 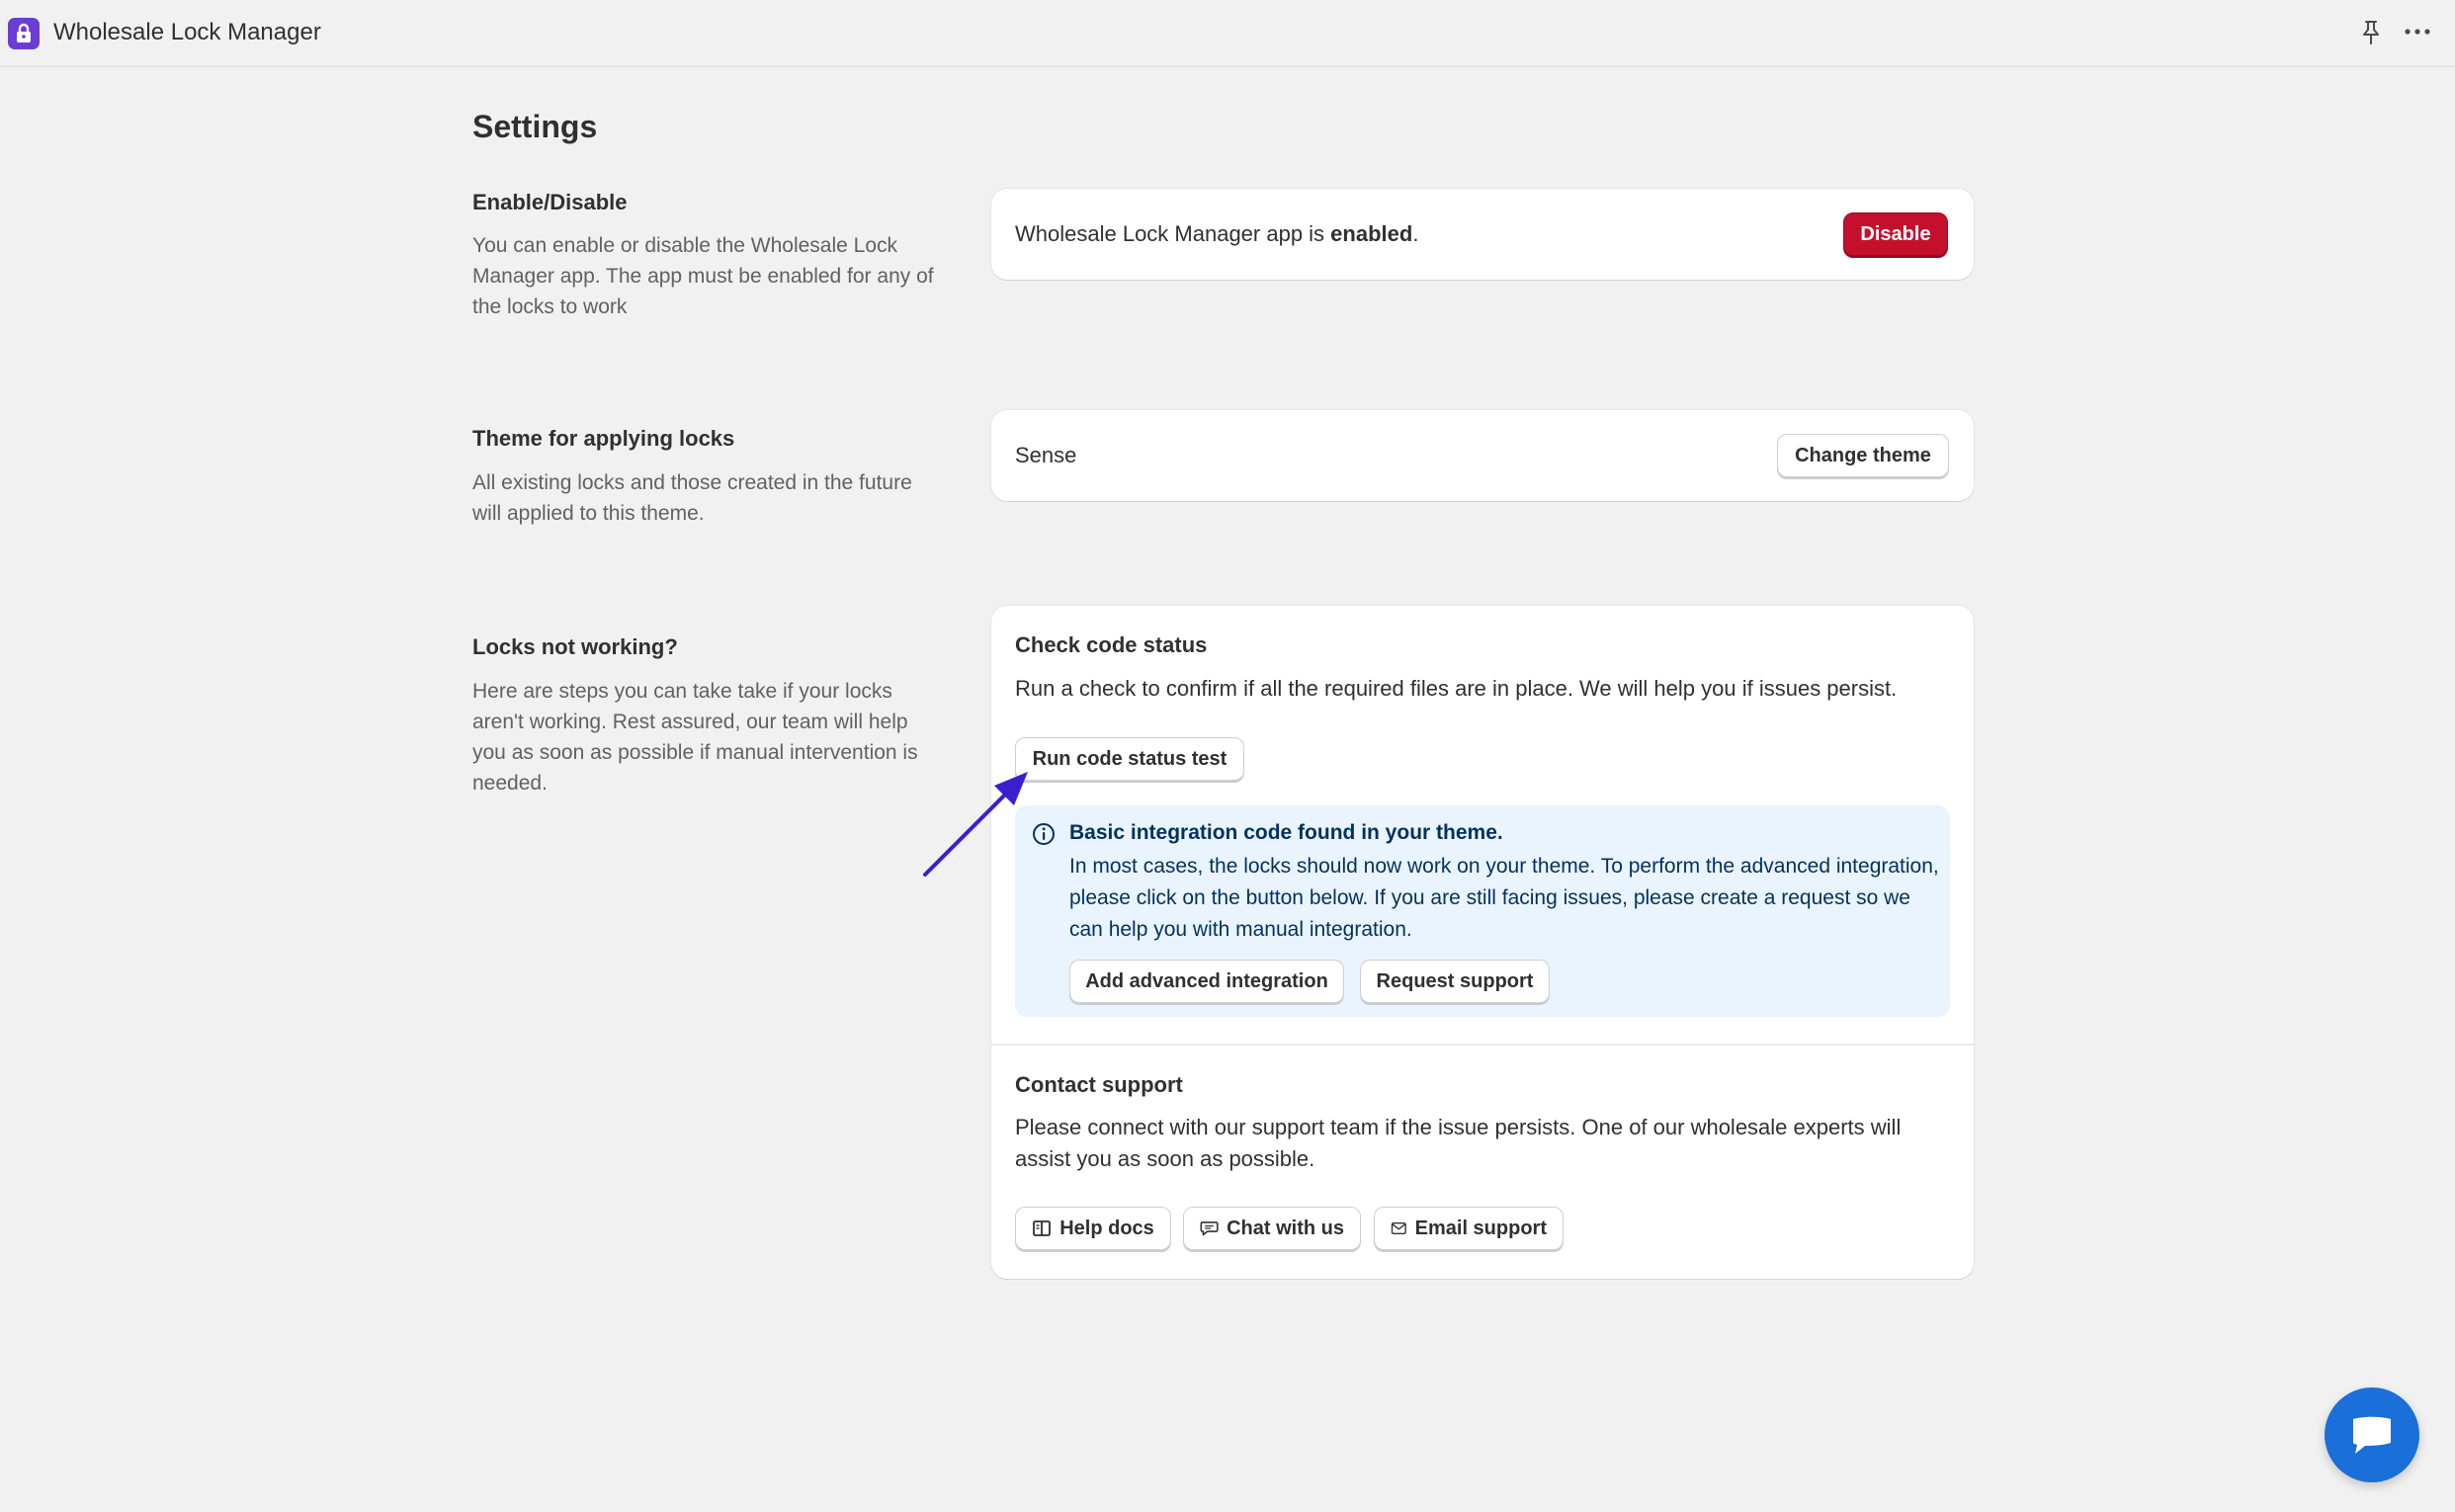 I want to click on app-title: Wholesale Lock Manager, so click(x=187, y=32).